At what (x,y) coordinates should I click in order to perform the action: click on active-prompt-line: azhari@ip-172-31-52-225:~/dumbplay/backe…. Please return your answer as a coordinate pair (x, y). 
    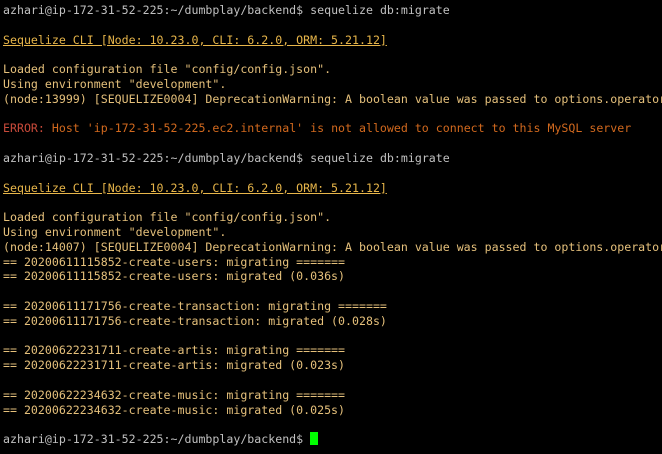
    Looking at the image, I should click on (331, 439).